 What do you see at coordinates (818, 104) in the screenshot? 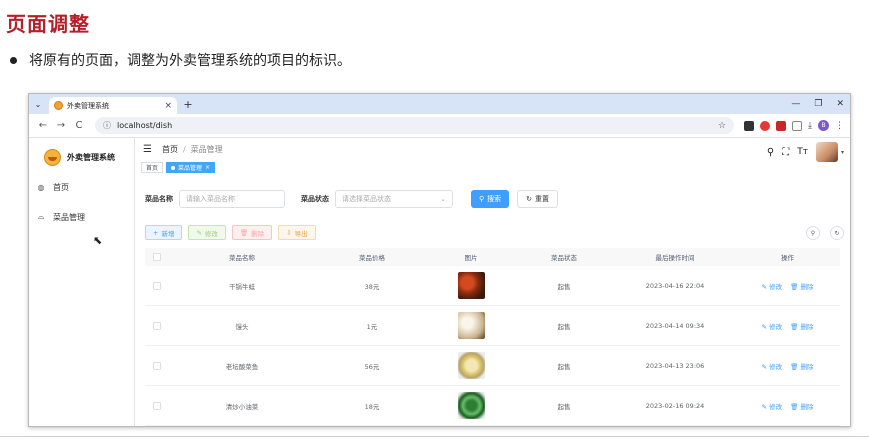
I see `restore-icon: ❐` at bounding box center [818, 104].